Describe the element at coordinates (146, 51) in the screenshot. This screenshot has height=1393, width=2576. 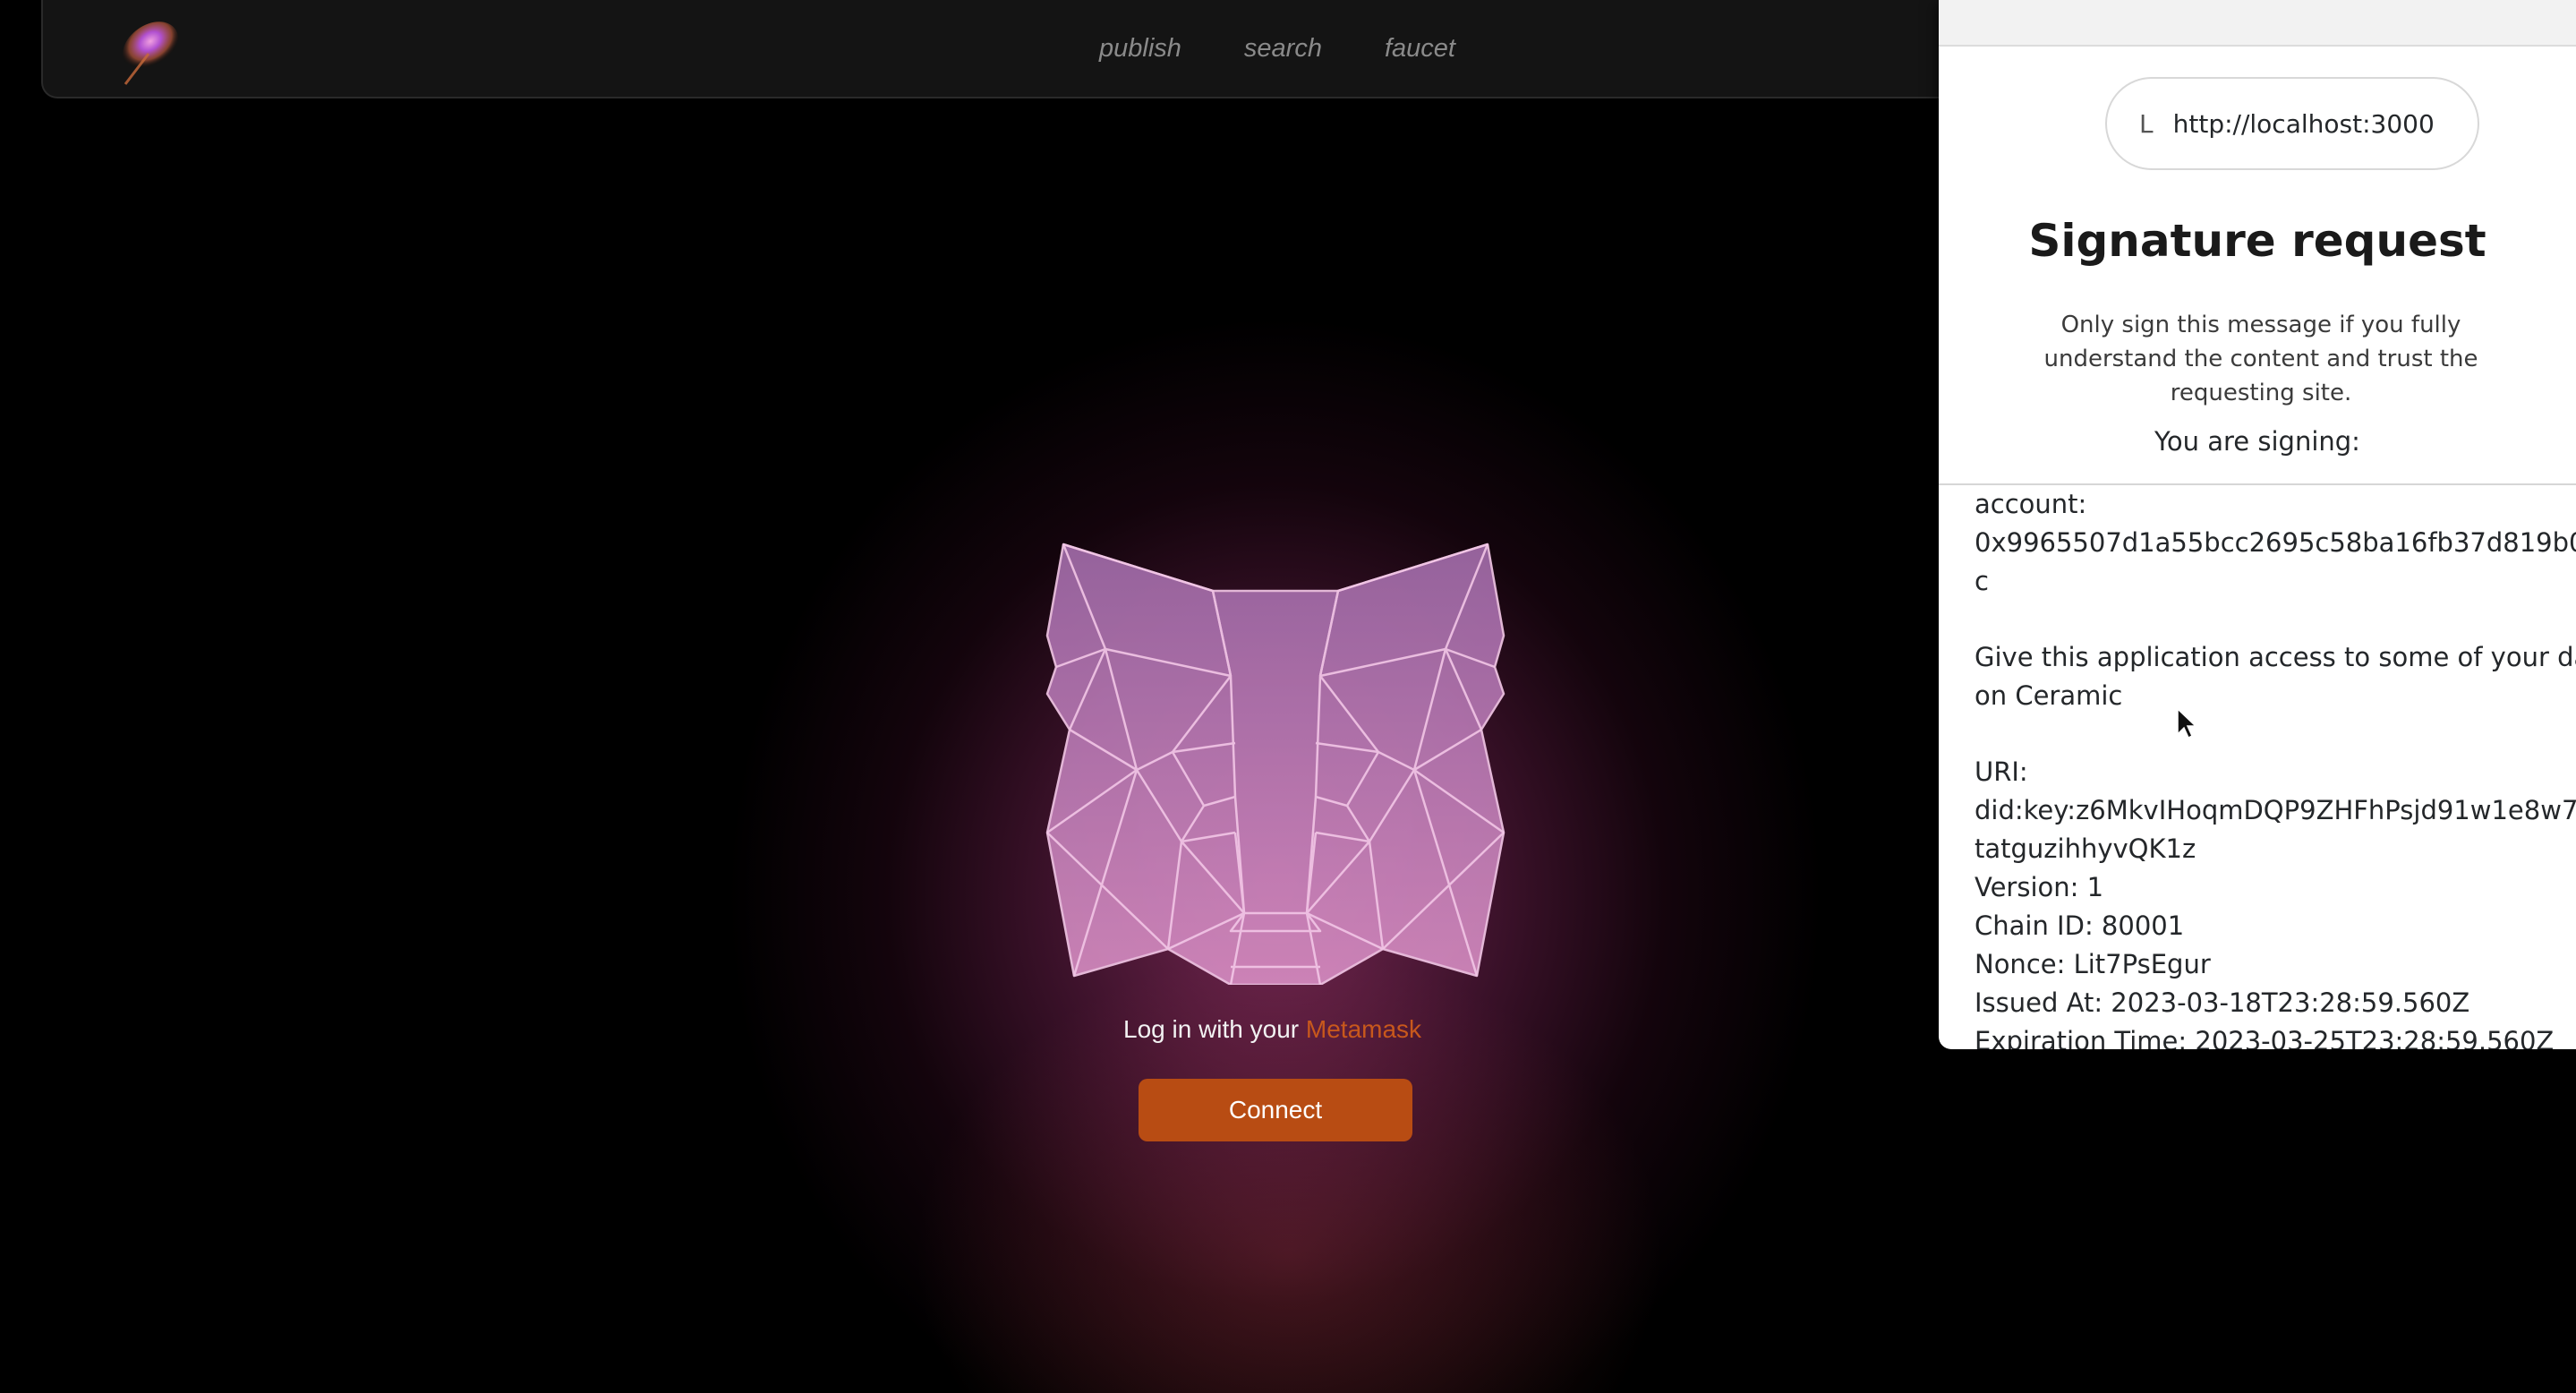
I see `nebula-logo-icon` at that location.